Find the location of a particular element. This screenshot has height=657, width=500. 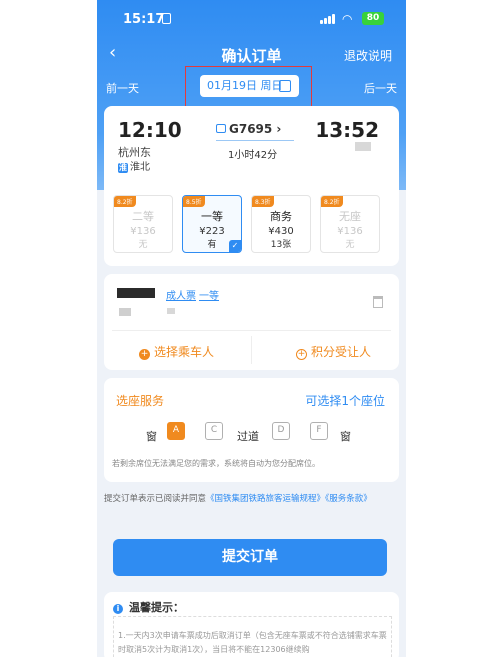

seat-name: 商务 is located at coordinates (281, 216).